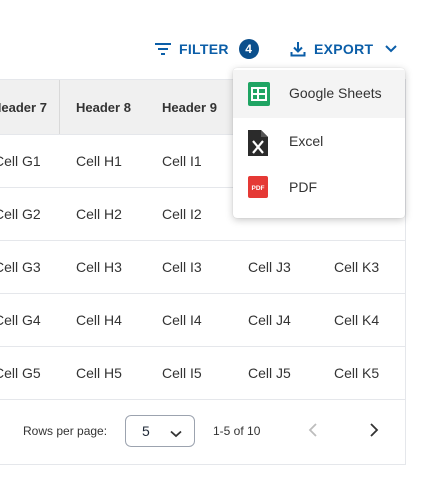 Image resolution: width=424 pixels, height=503 pixels. I want to click on menu-item-label: PDF, so click(303, 187).